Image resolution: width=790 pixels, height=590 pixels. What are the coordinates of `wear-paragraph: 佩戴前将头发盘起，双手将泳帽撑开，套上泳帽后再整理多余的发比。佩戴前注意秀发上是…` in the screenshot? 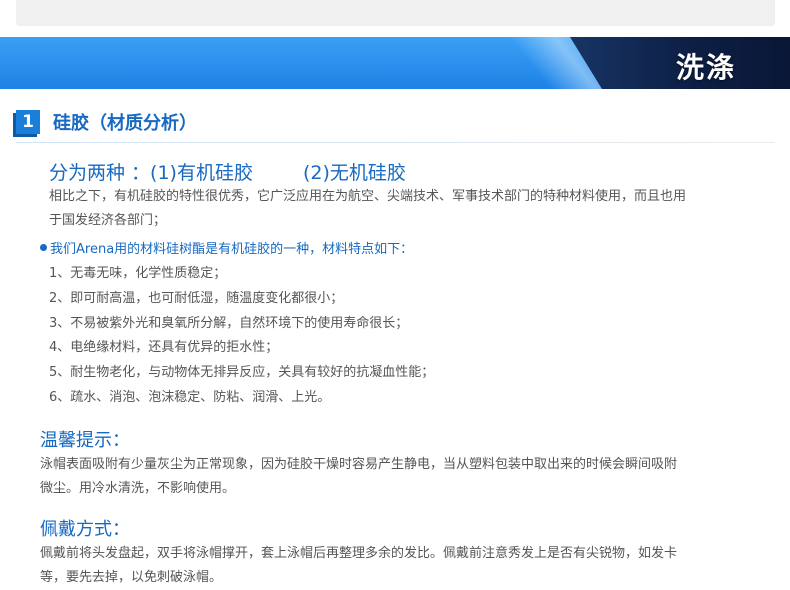 It's located at (358, 566).